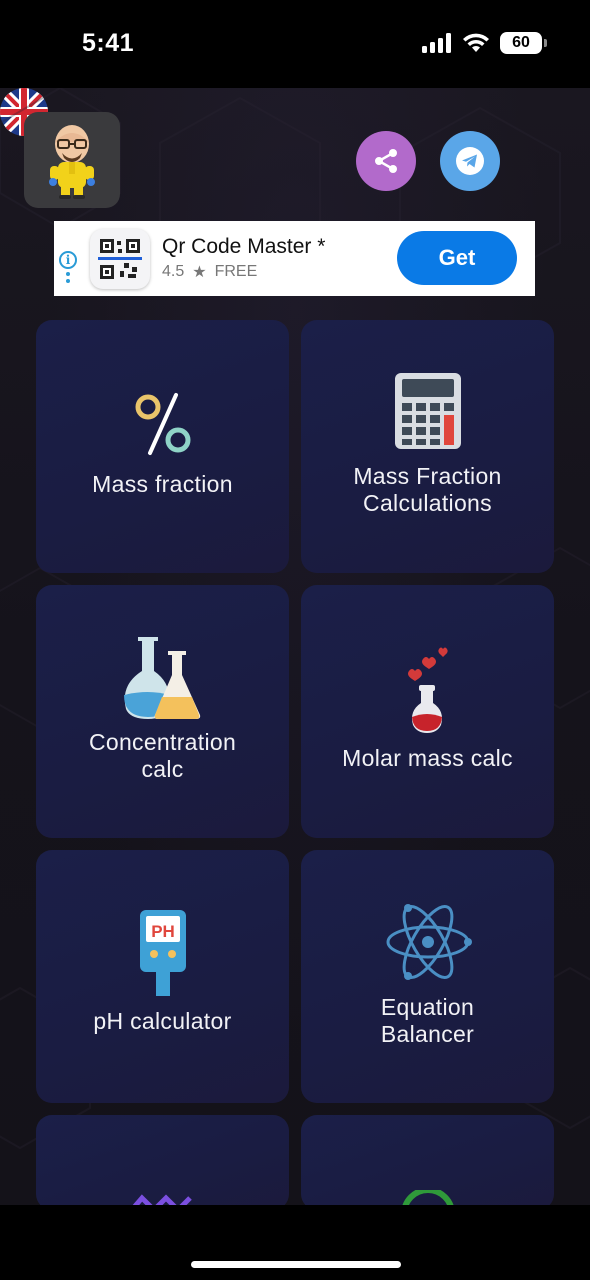 The width and height of the screenshot is (590, 1280). What do you see at coordinates (236, 271) in the screenshot?
I see `ad-price: FREE` at bounding box center [236, 271].